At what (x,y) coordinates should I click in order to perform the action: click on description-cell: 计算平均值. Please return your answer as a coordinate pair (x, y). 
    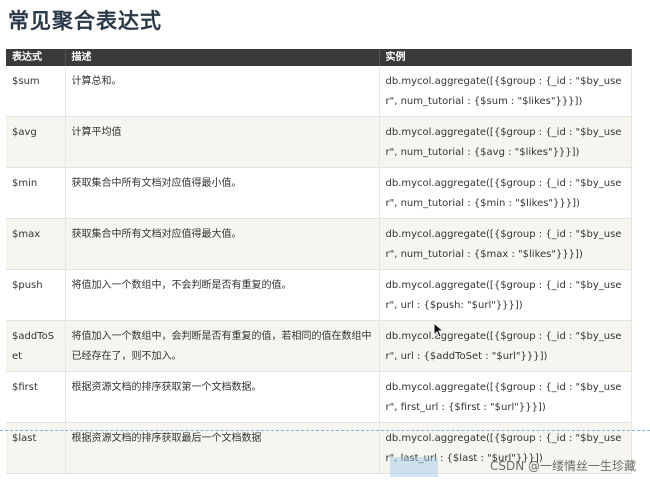
    Looking at the image, I should click on (222, 142).